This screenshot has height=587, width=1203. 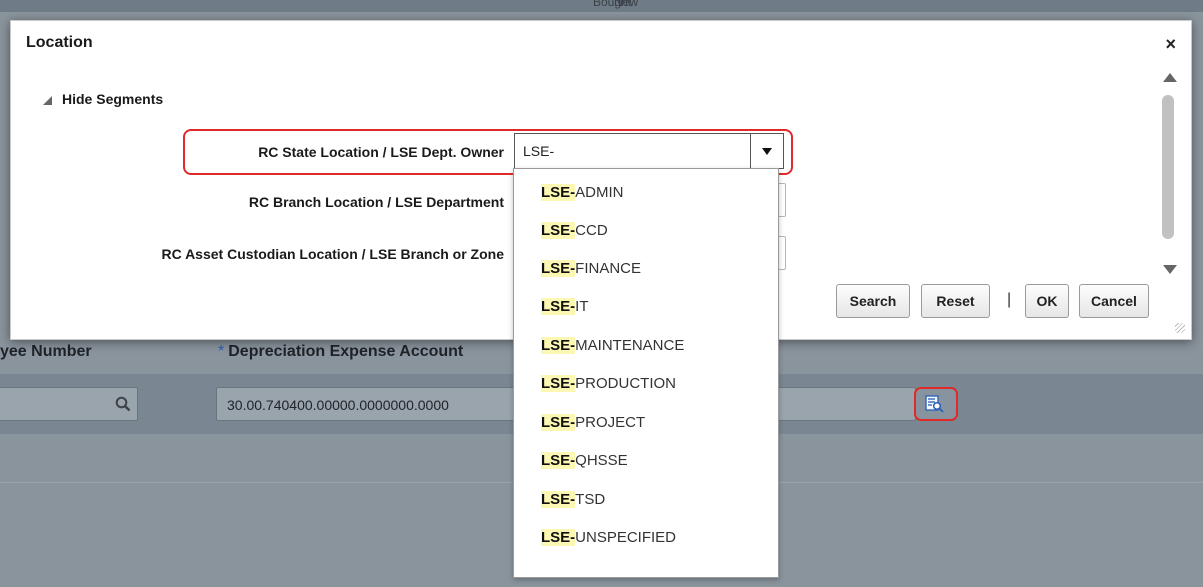 I want to click on dropdown-item-text: TSD, so click(x=590, y=499).